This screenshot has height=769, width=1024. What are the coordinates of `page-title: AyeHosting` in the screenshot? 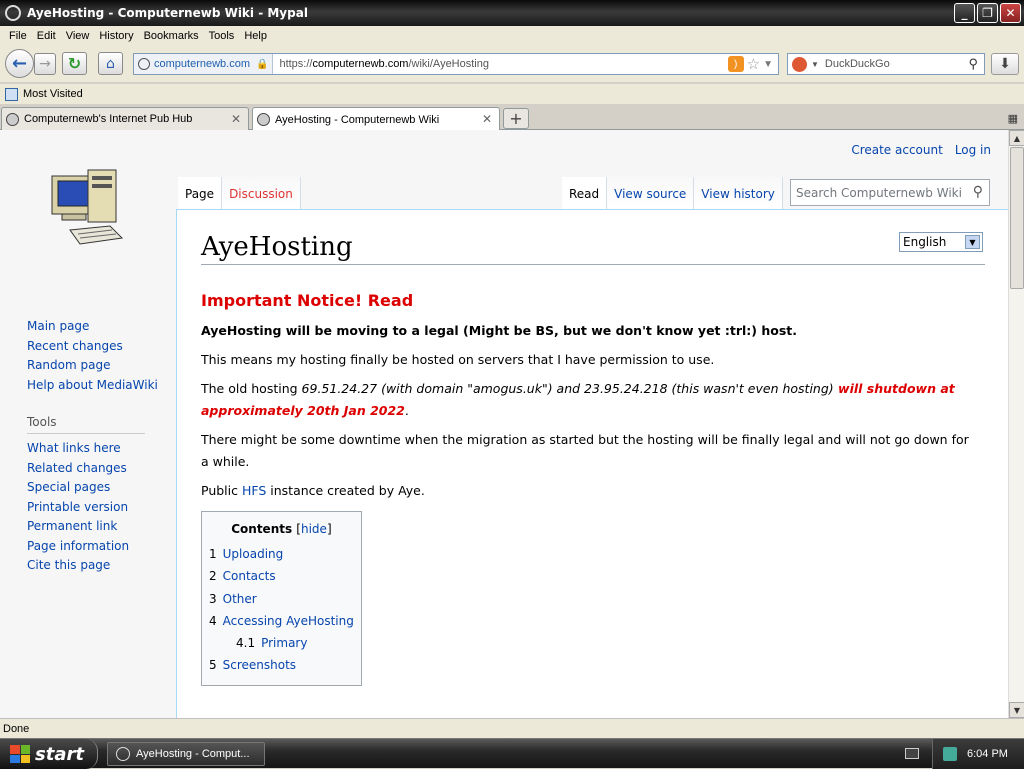 It's located at (593, 248).